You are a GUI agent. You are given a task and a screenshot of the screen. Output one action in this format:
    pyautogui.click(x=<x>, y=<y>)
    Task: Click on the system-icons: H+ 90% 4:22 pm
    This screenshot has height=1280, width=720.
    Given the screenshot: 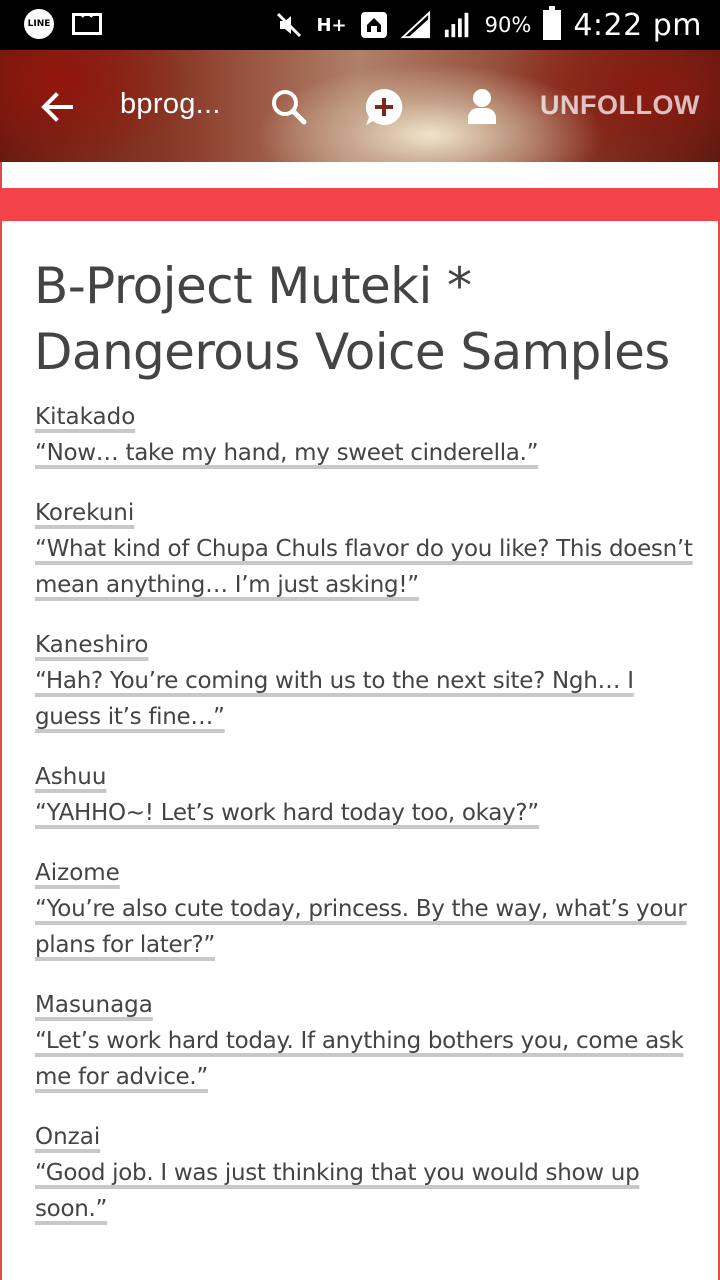 What is the action you would take?
    pyautogui.click(x=488, y=25)
    